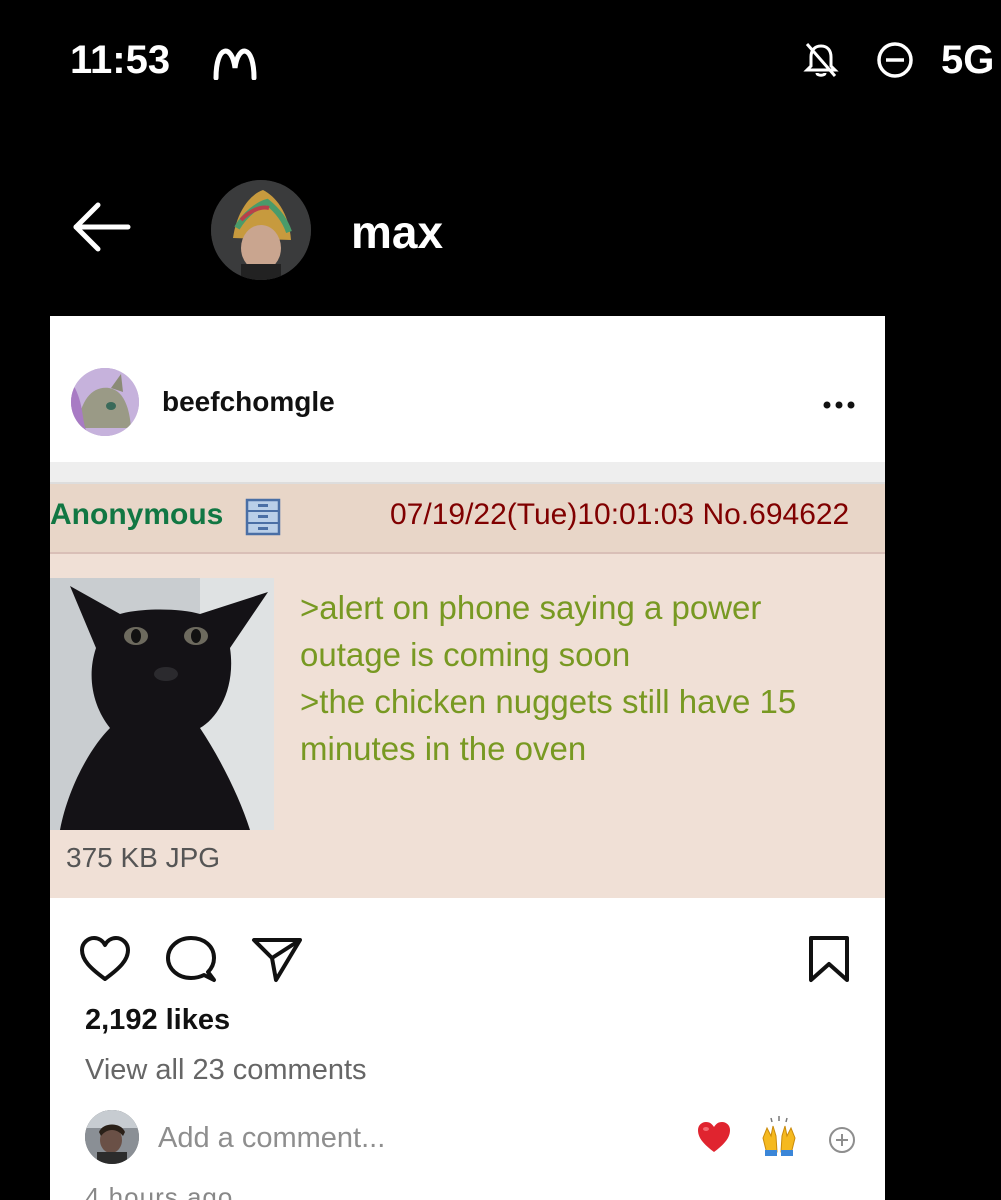 The width and height of the screenshot is (1001, 1200). I want to click on do-not-disturb-icon, so click(895, 60).